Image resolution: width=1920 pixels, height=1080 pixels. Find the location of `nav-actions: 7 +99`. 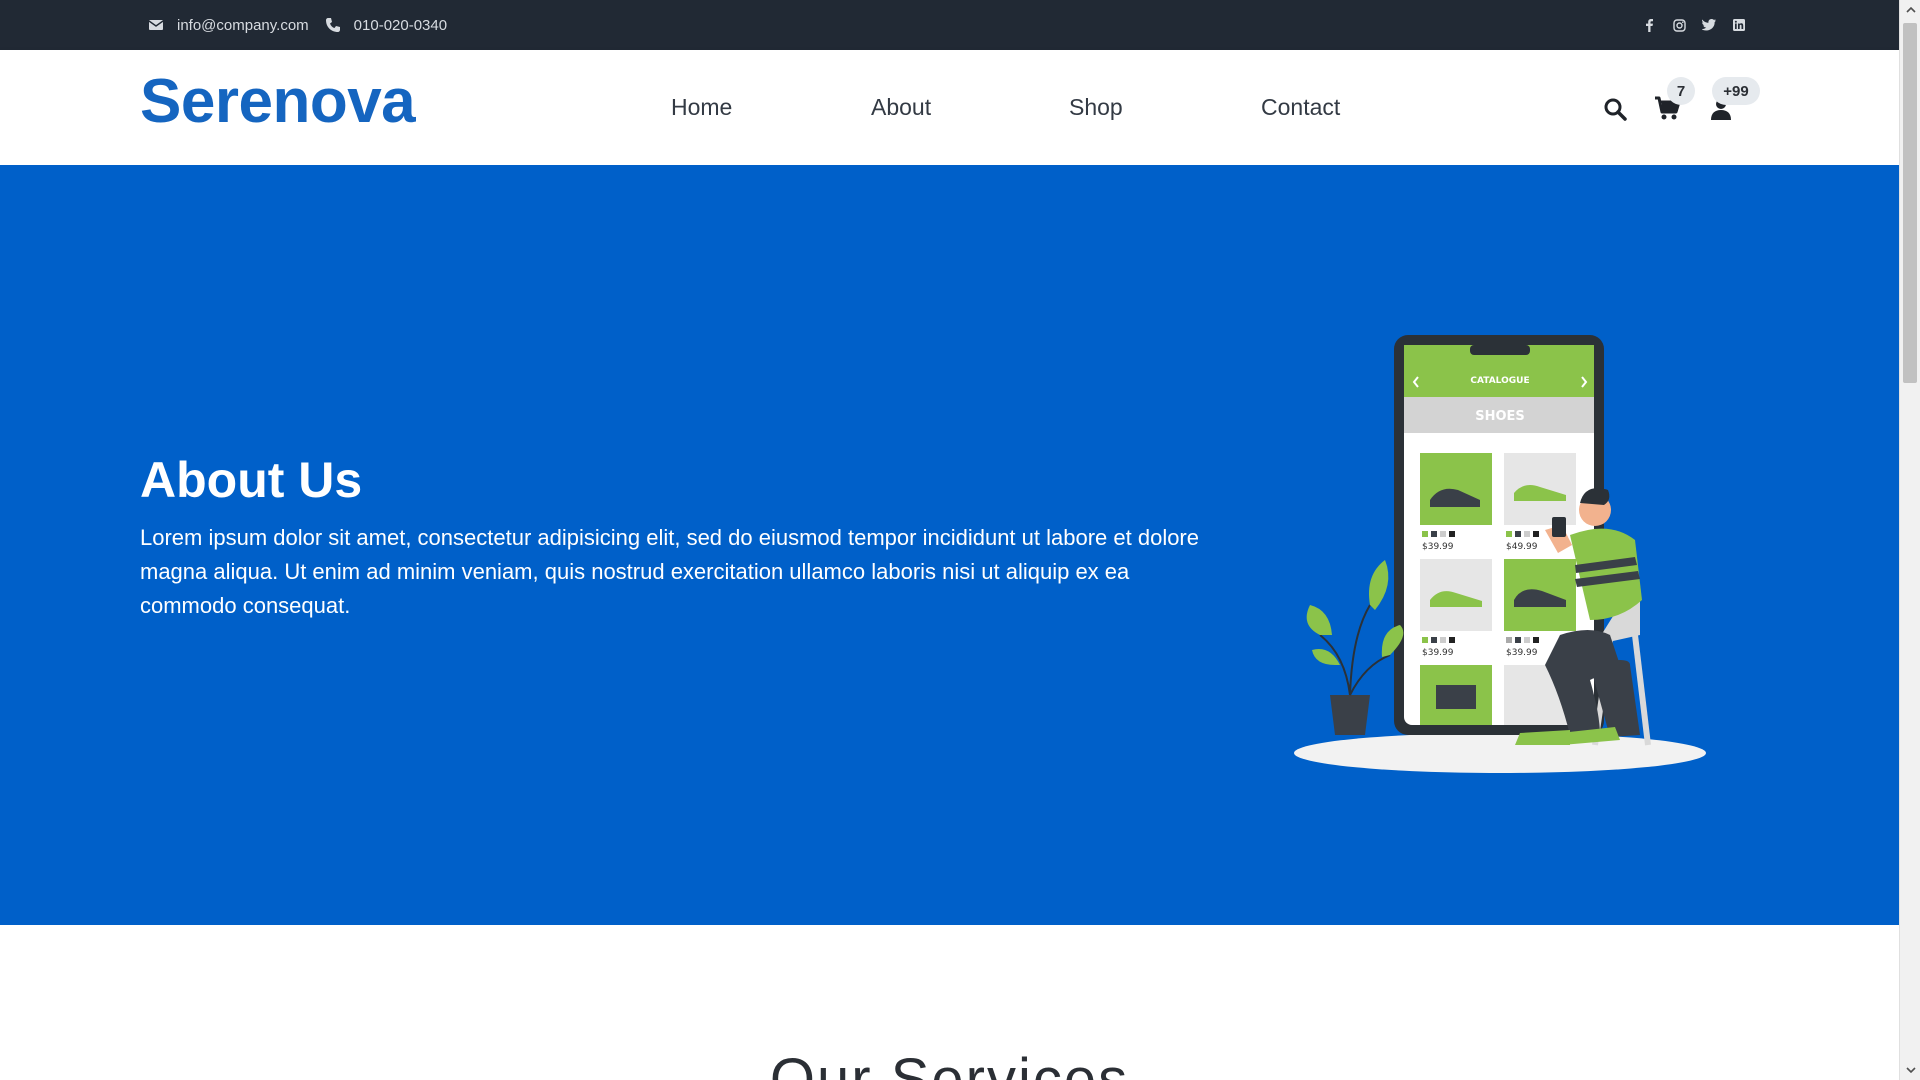

nav-actions: 7 +99 is located at coordinates (949, 107).